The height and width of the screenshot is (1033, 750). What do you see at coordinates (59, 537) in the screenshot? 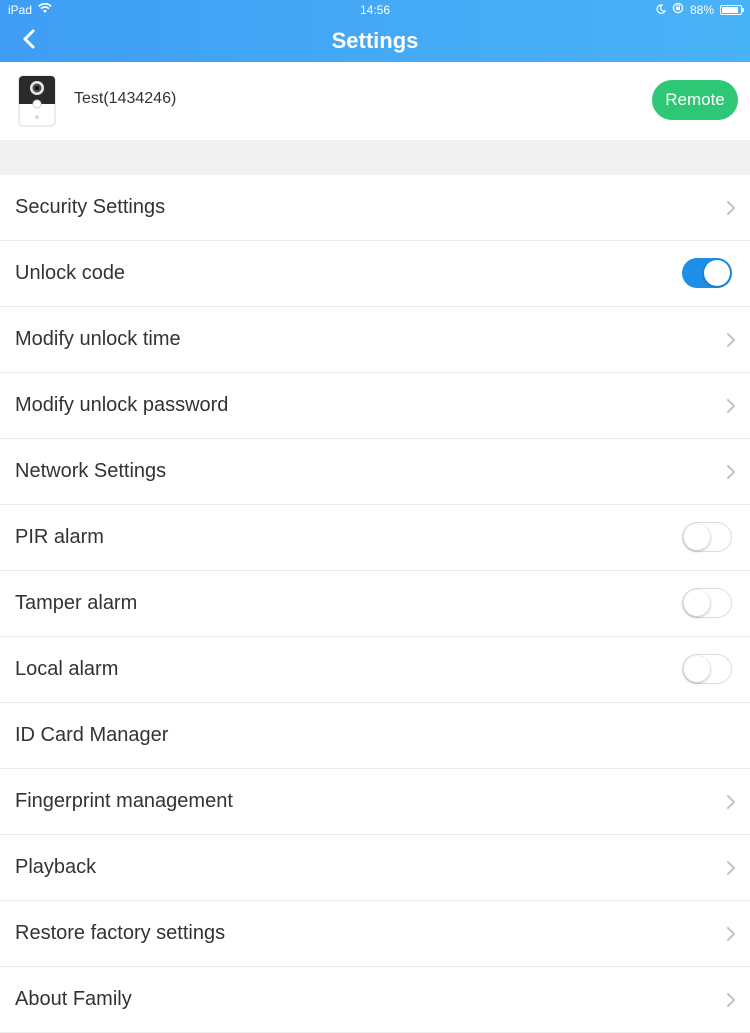
I see `settings-item-label: PIR alarm` at bounding box center [59, 537].